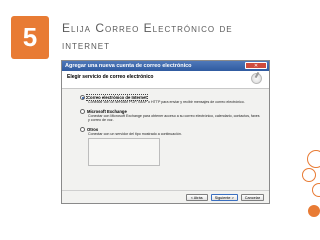 This screenshot has width=320, height=240. I want to click on slide-number: 5, so click(30, 37).